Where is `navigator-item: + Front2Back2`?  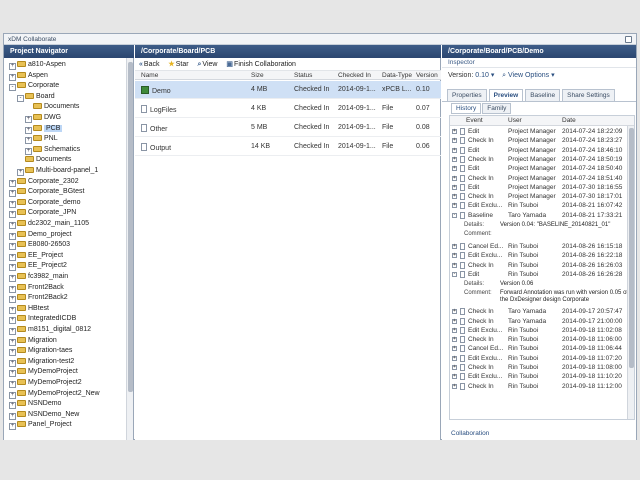
navigator-item: + Front2Back2 is located at coordinates (38, 298).